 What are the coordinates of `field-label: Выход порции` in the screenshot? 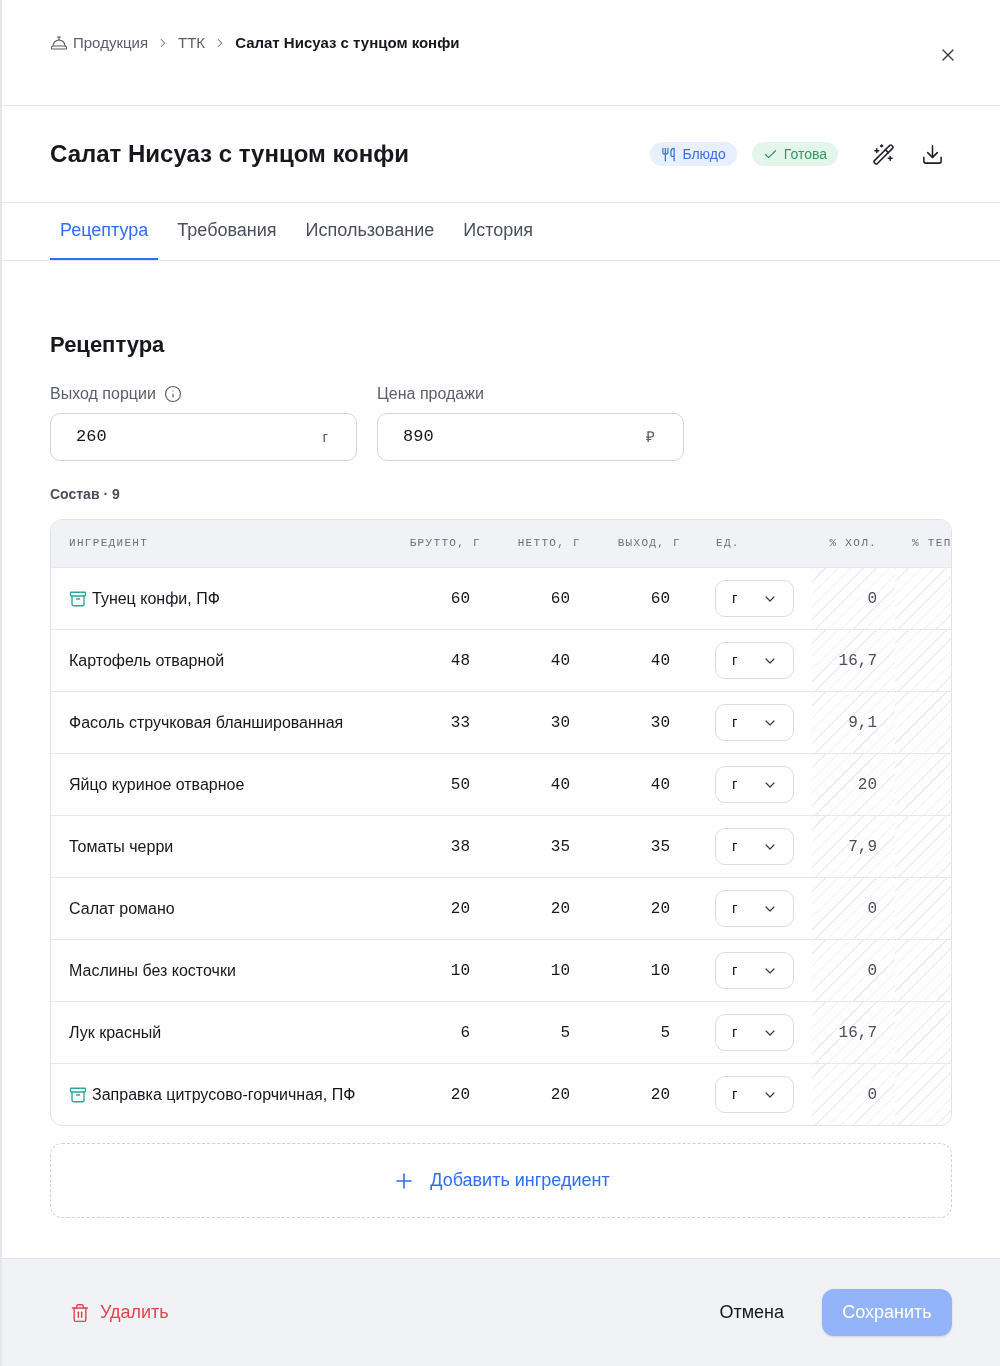 It's located at (103, 394).